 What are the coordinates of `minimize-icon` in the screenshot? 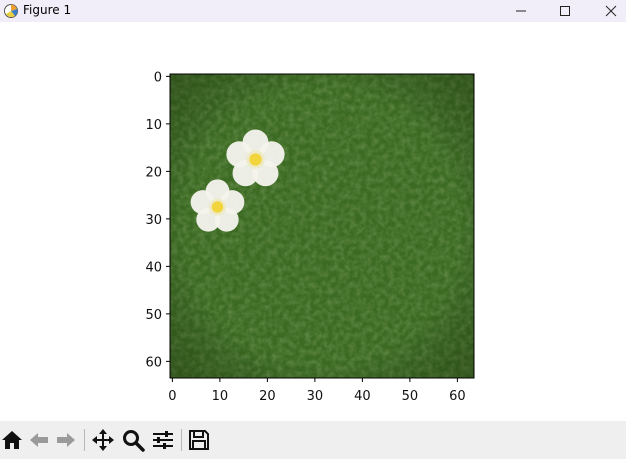 It's located at (521, 11).